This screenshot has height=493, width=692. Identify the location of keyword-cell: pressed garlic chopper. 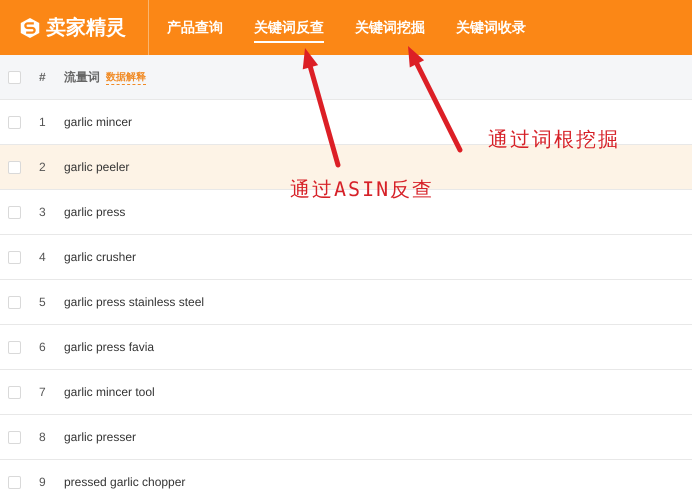
(125, 482).